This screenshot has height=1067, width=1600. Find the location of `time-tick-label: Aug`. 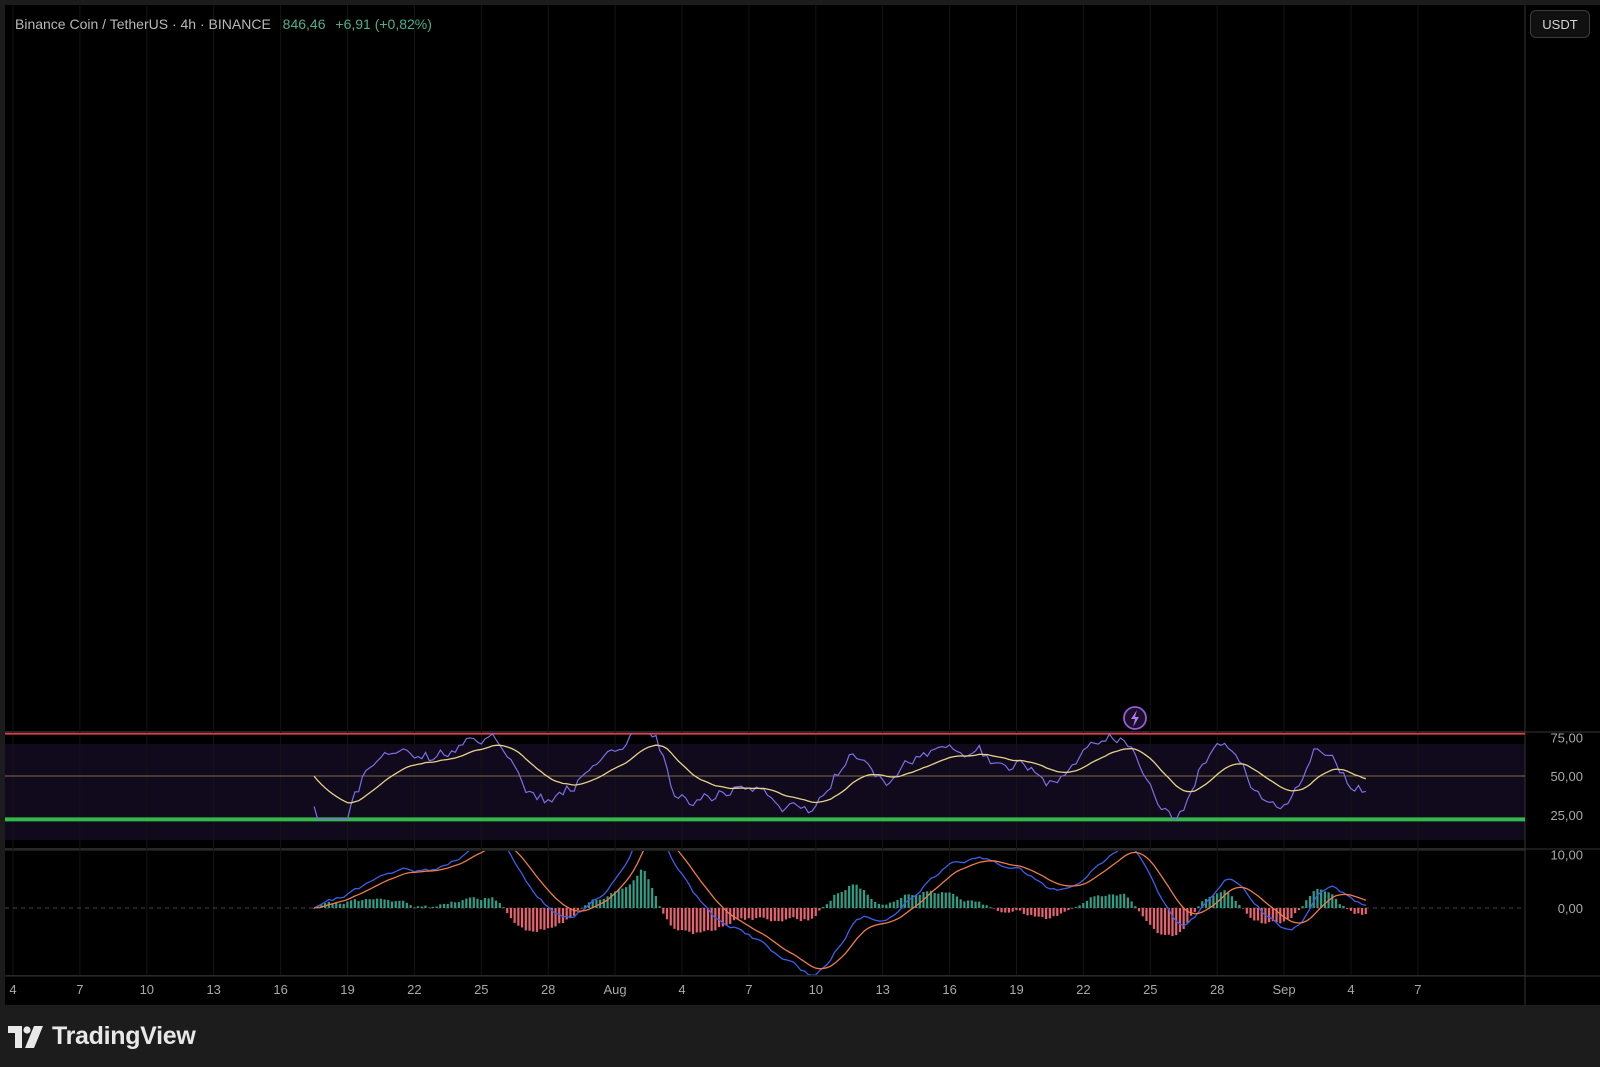

time-tick-label: Aug is located at coordinates (615, 989).